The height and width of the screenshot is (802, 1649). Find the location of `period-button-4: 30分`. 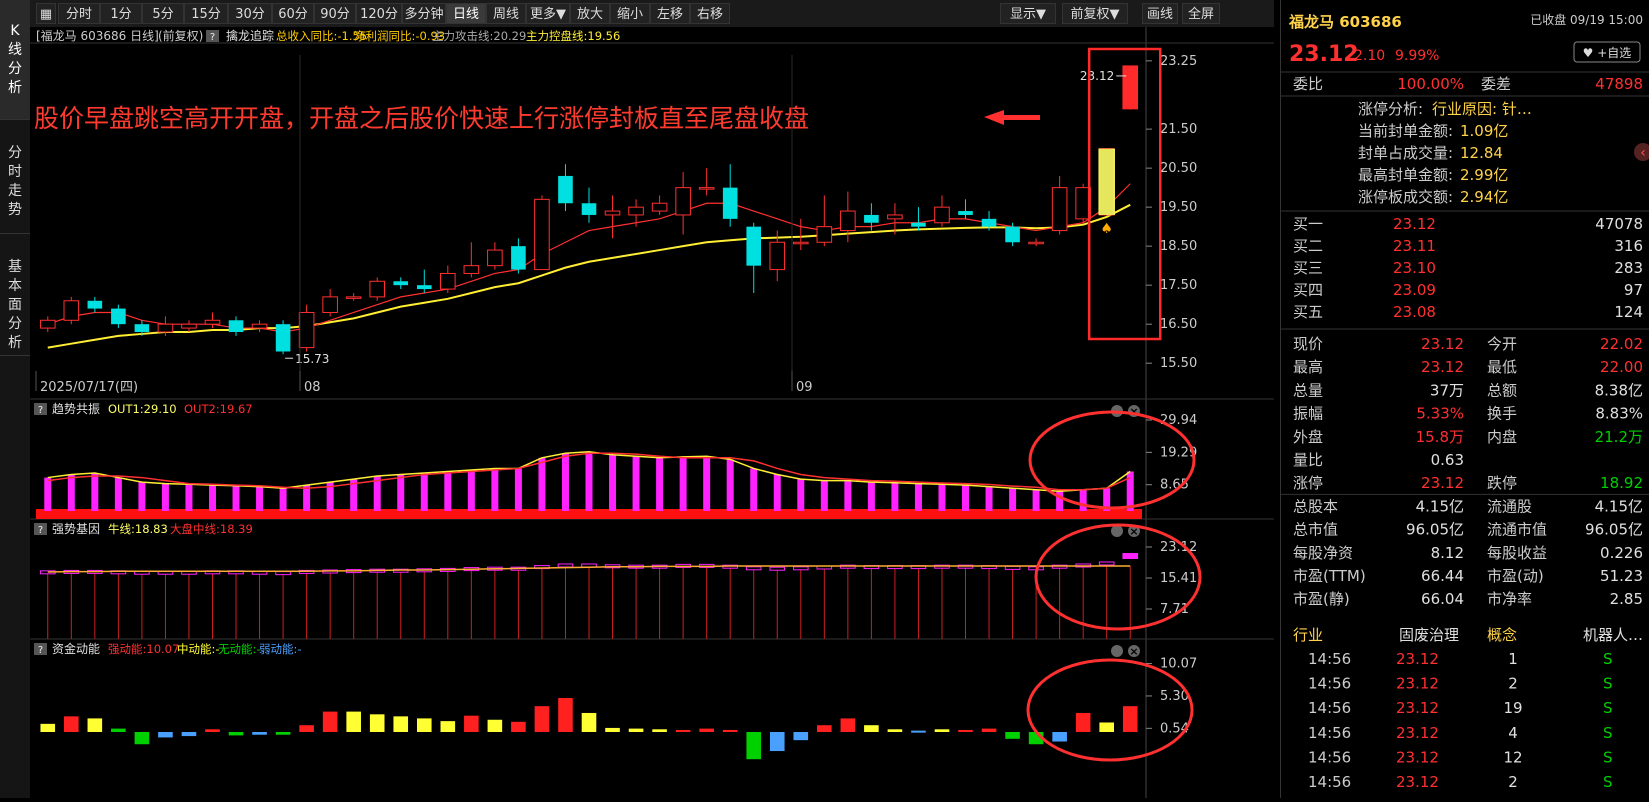

period-button-4: 30分 is located at coordinates (250, 13).